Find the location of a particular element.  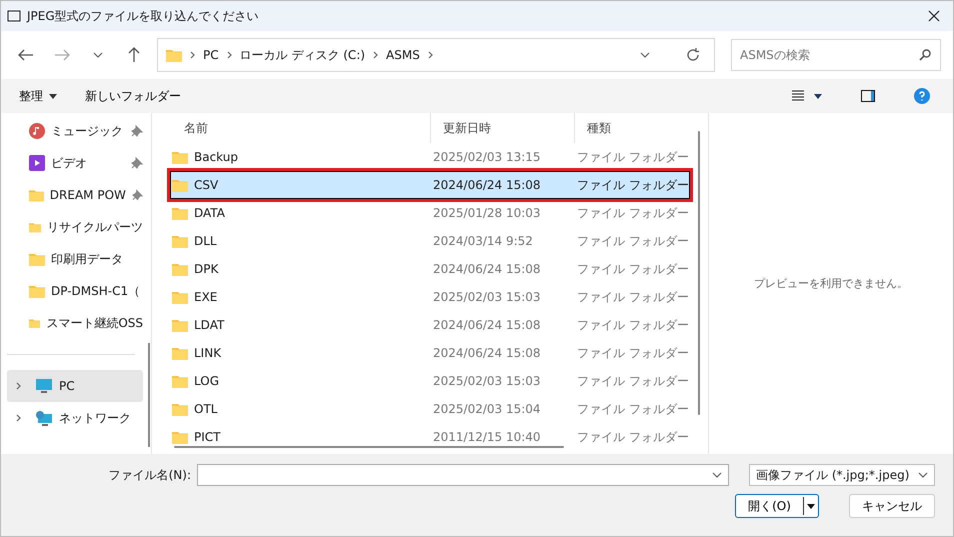

film-icon is located at coordinates (37, 163).